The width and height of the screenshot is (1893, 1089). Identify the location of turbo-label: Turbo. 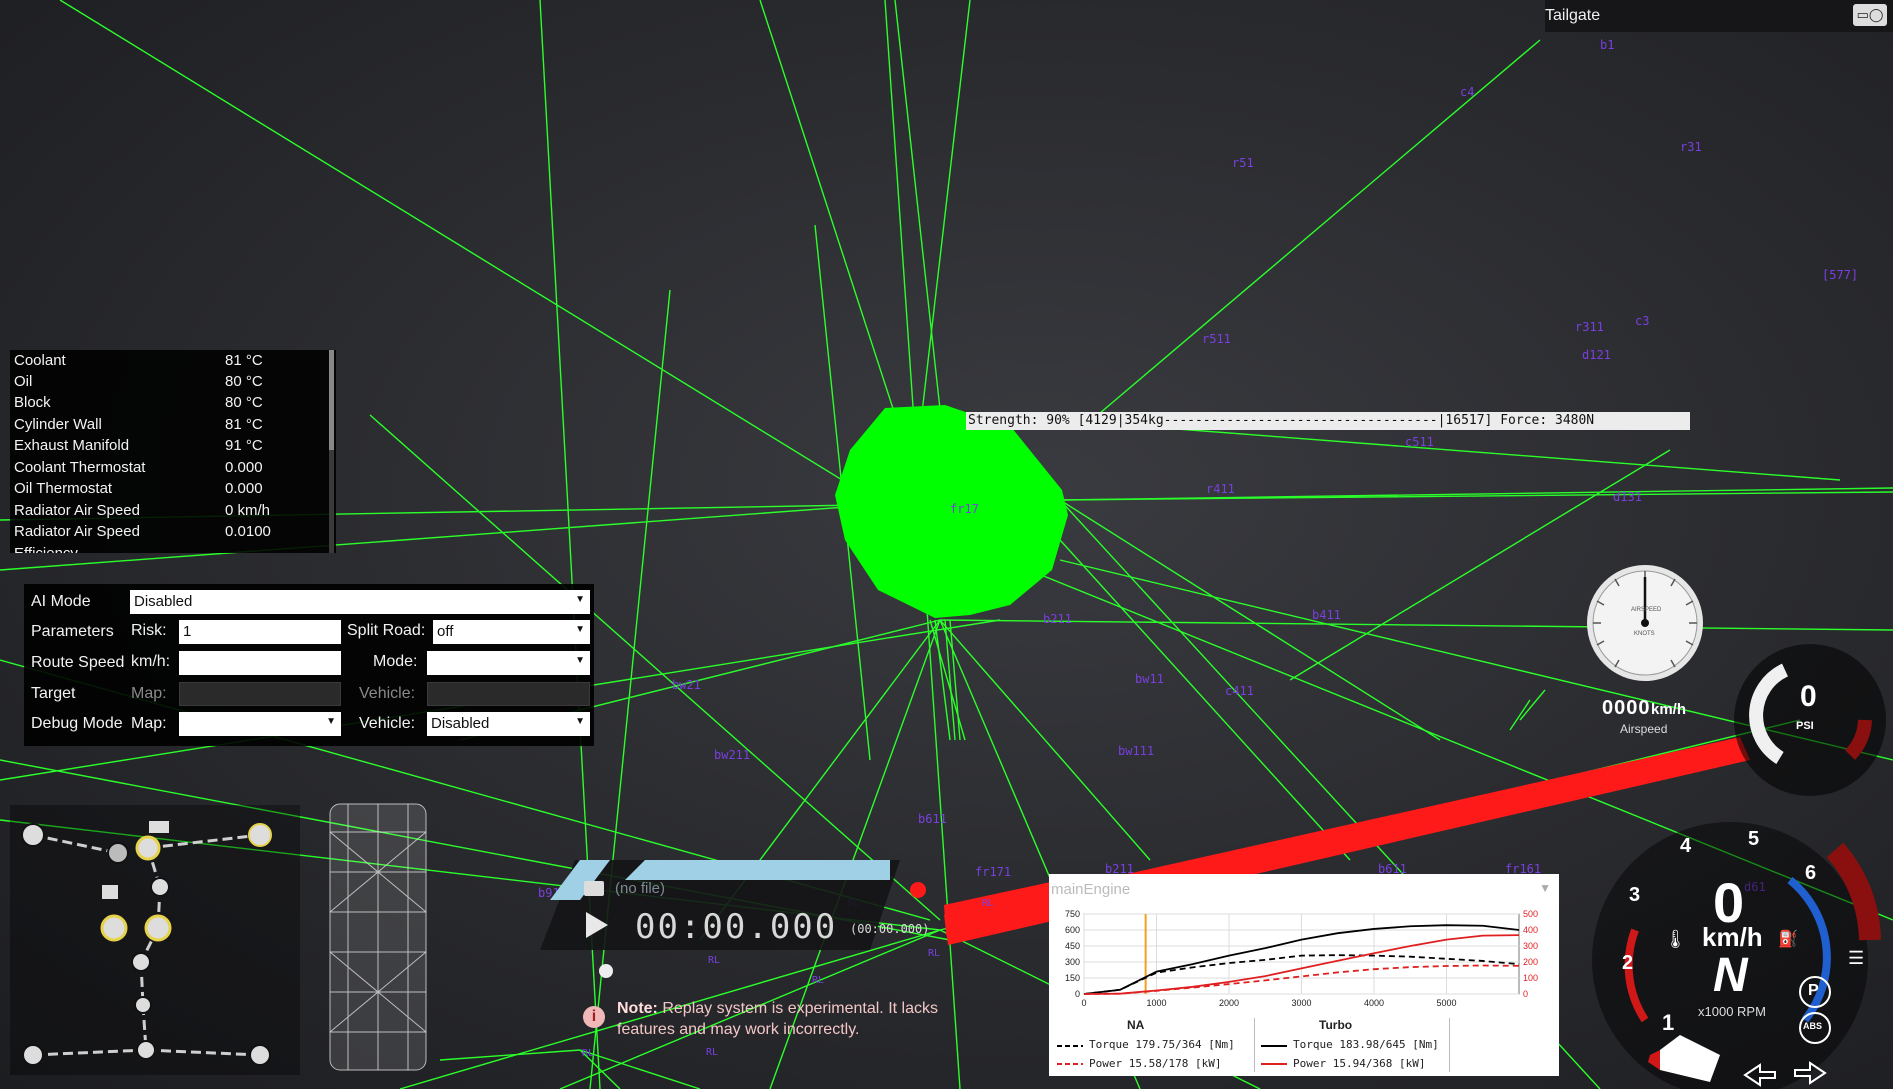
(1336, 1025).